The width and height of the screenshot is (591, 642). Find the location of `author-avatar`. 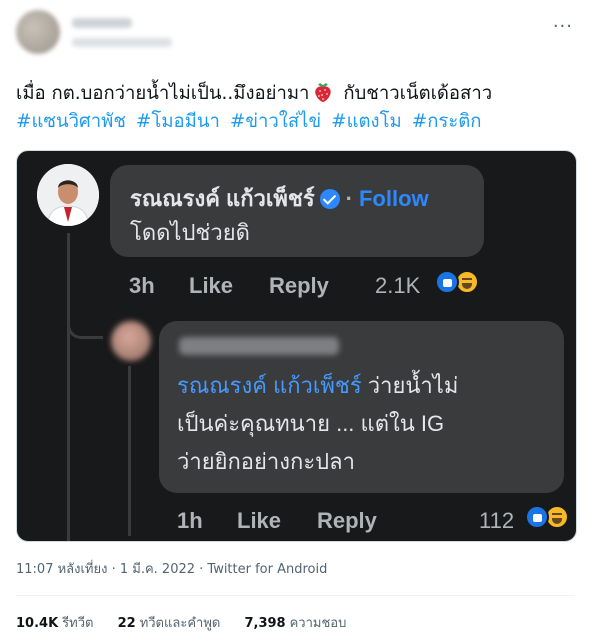

author-avatar is located at coordinates (38, 32).